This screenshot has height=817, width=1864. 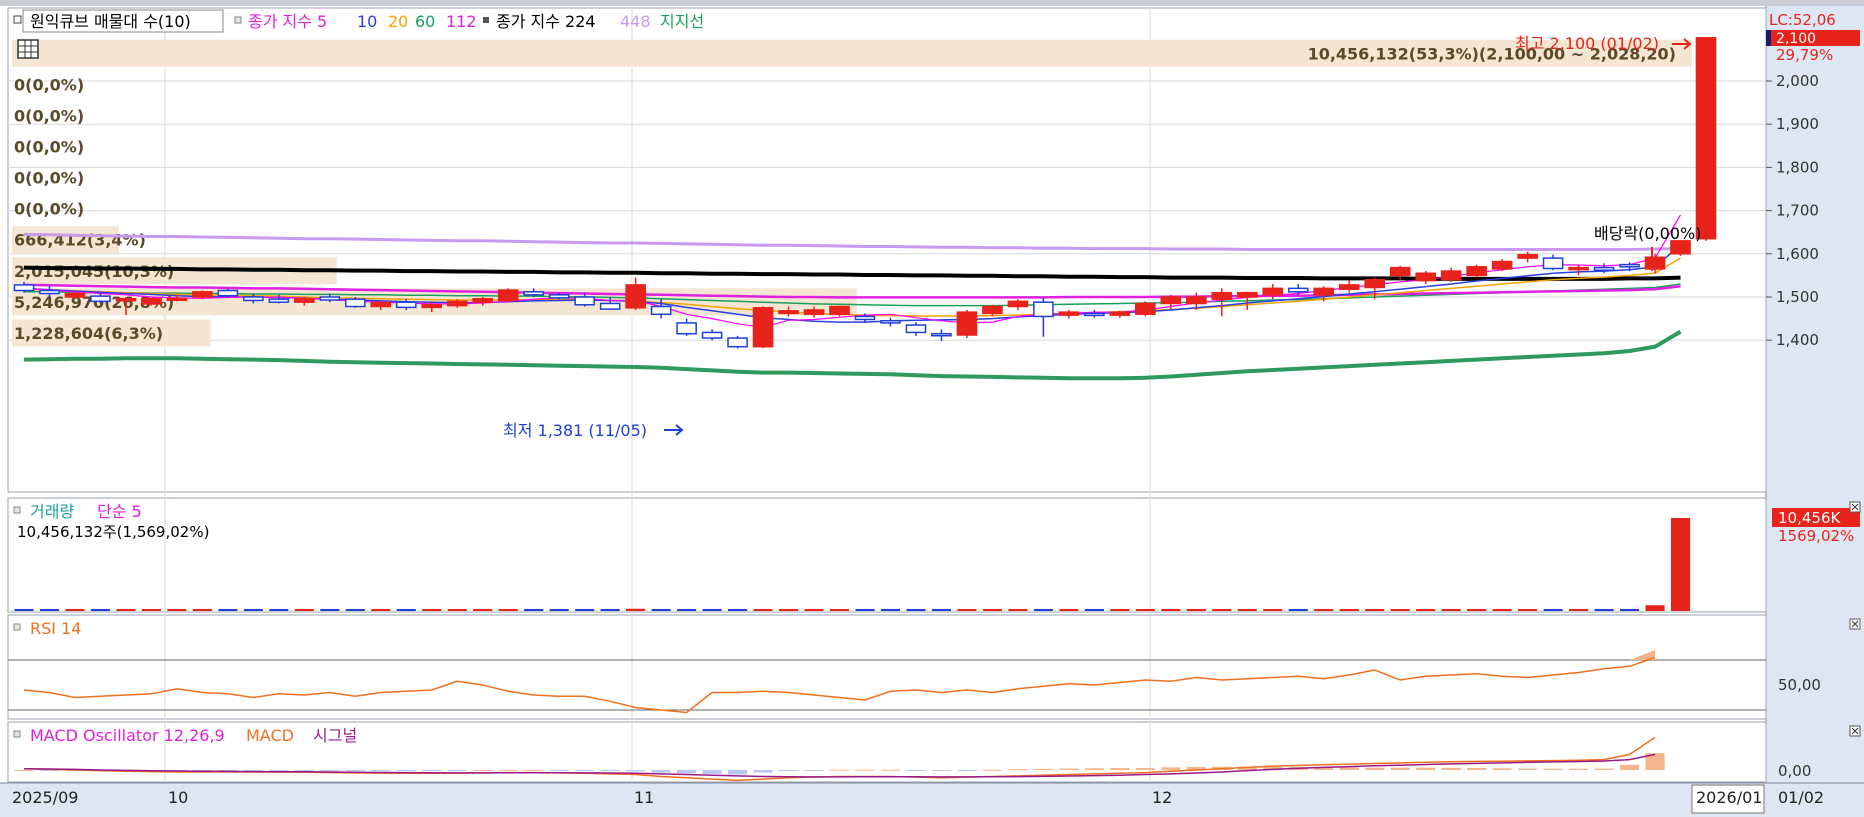 I want to click on macd-label: MACD, so click(x=270, y=735).